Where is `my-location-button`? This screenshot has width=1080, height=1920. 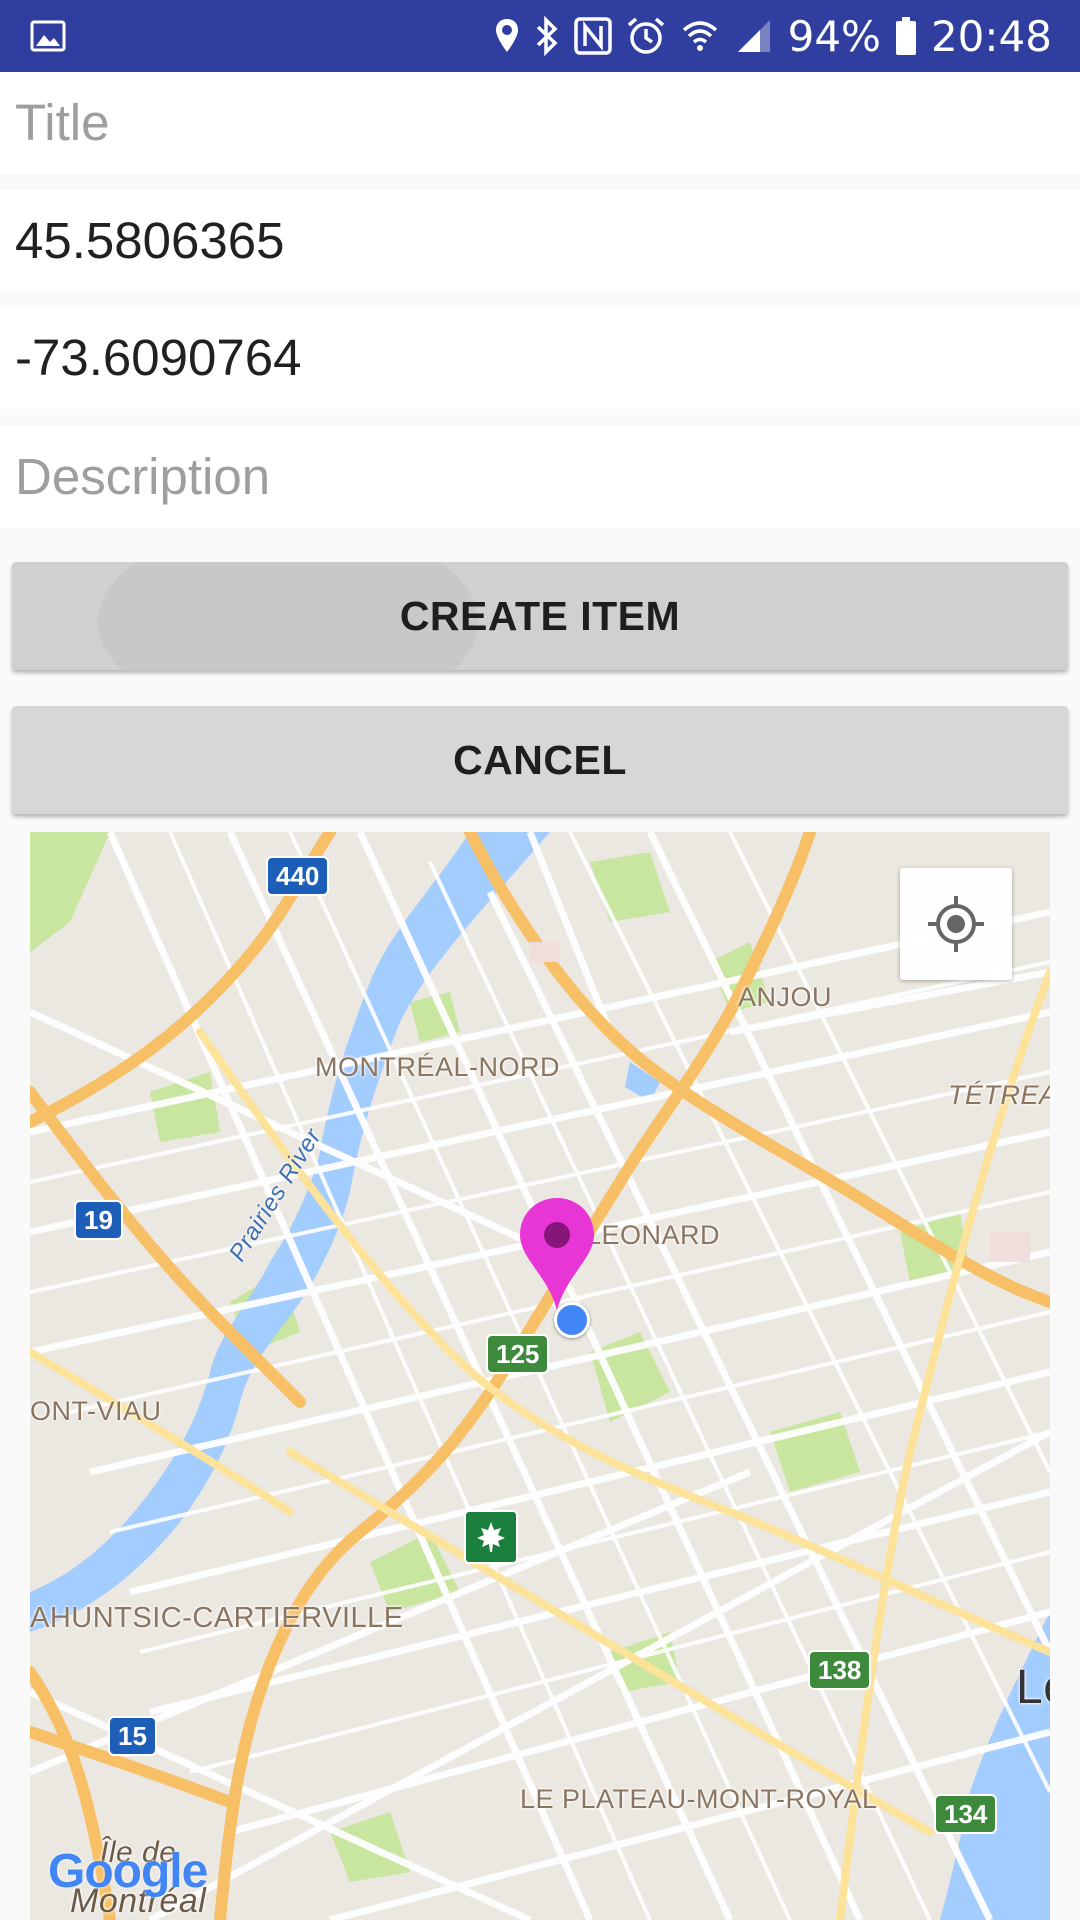 my-location-button is located at coordinates (956, 924).